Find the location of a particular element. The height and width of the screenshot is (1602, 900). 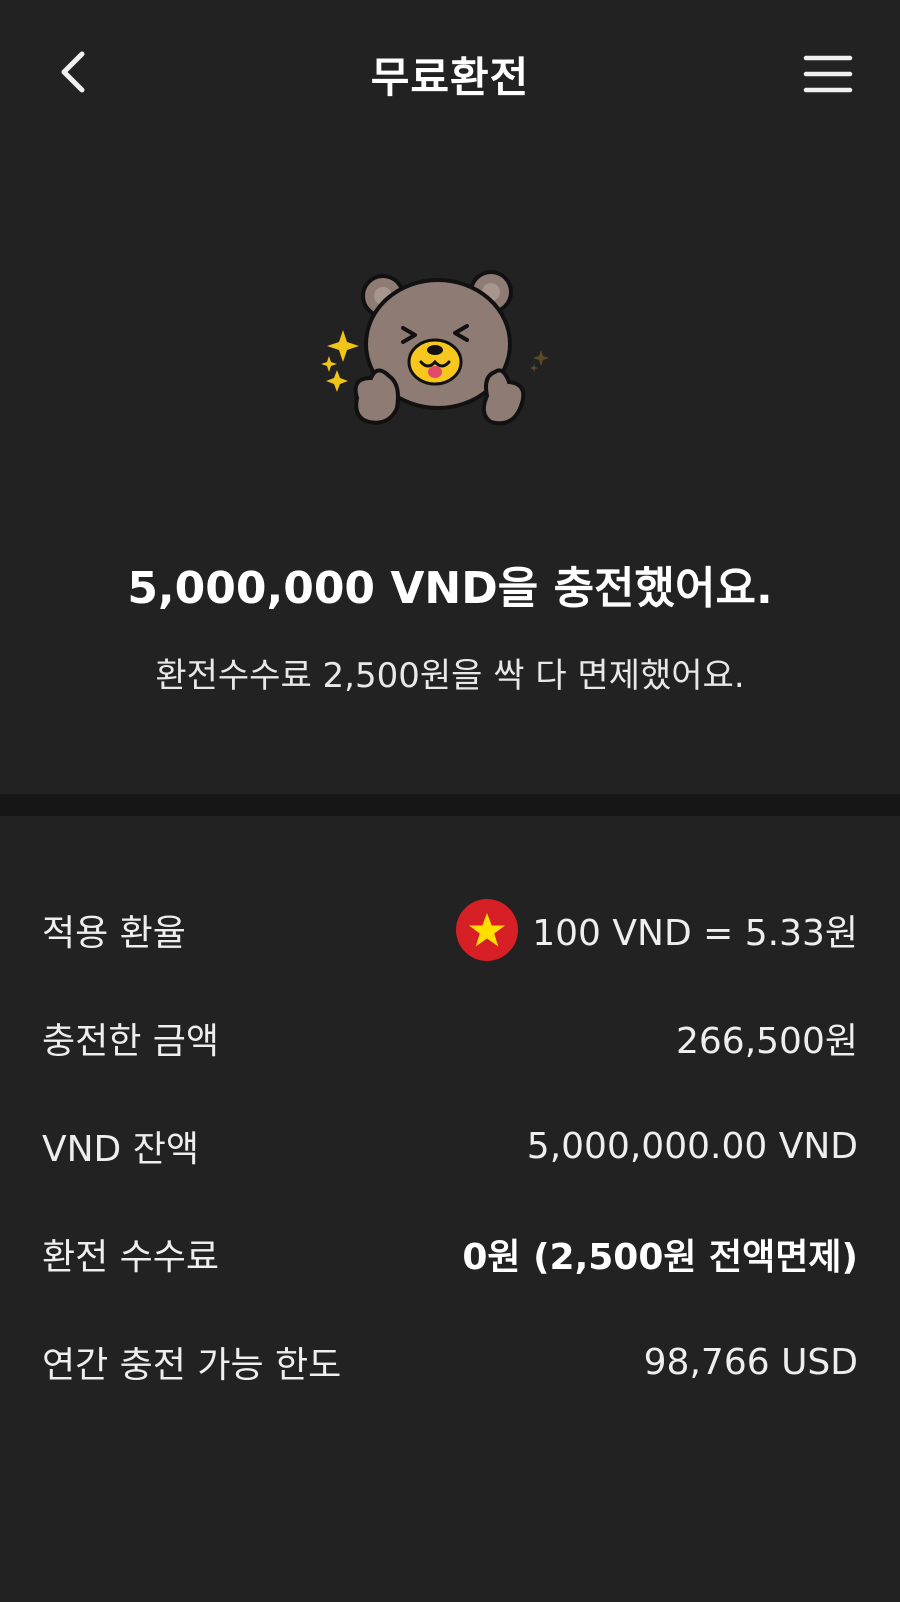

menu-button is located at coordinates (828, 74).